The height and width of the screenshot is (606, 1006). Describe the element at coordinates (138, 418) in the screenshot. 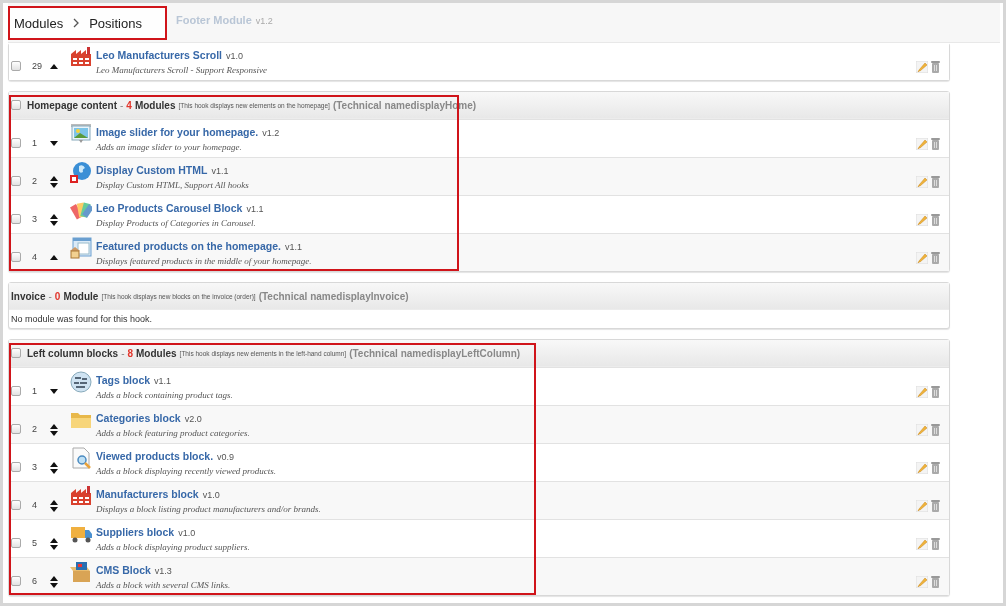

I see `module-name-link: Categories block` at that location.